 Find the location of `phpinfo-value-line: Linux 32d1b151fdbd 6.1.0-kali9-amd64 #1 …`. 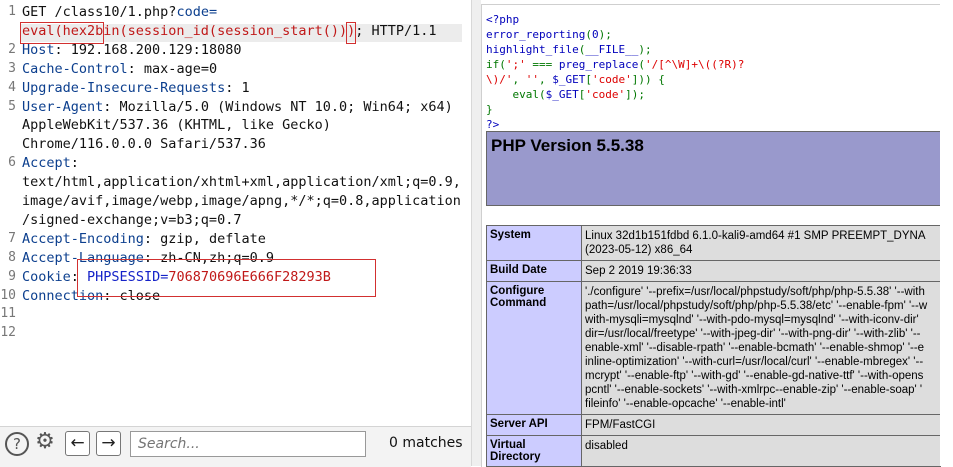

phpinfo-value-line: Linux 32d1b151fdbd 6.1.0-kali9-amd64 #1 … is located at coordinates (755, 236).